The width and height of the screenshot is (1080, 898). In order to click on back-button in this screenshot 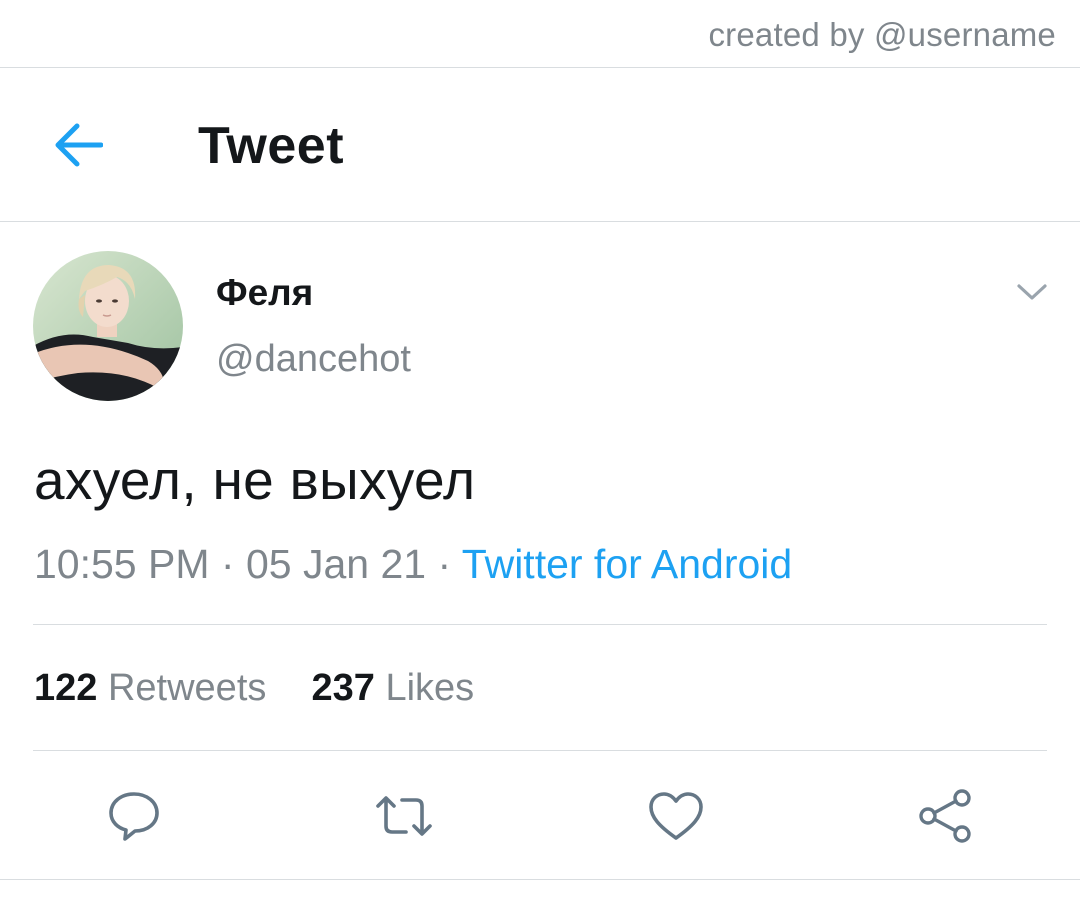, I will do `click(78, 145)`.